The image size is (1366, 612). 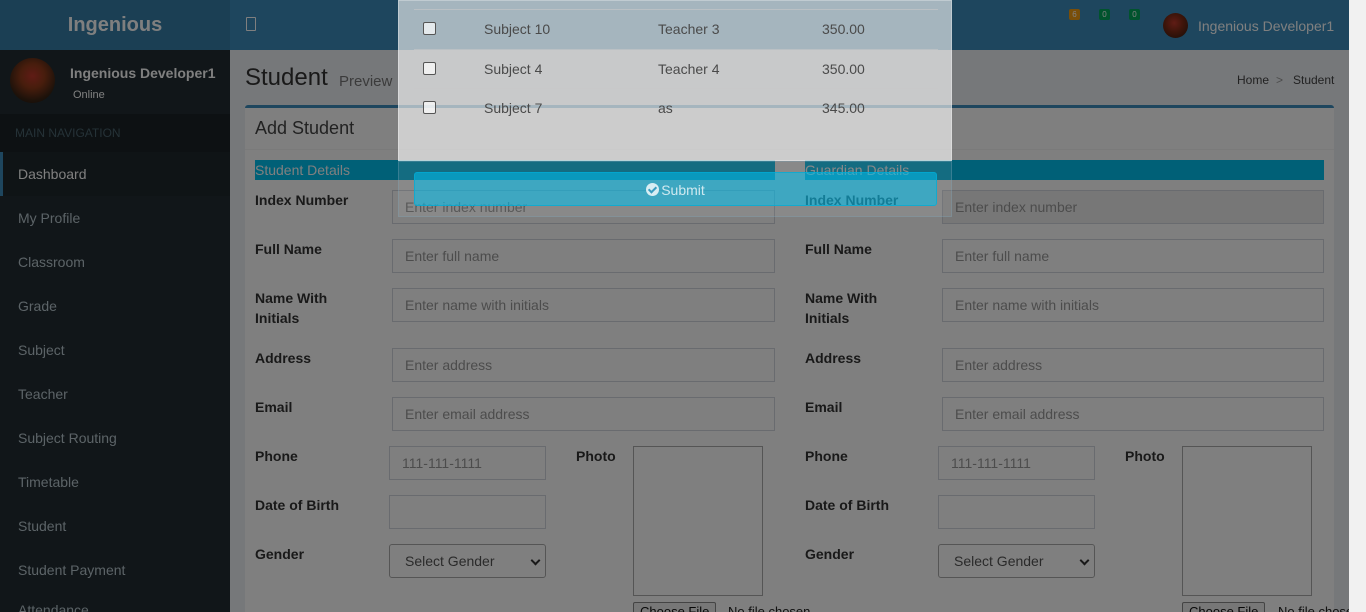 I want to click on table-row: Subject 4 Teacher 4 350.00, so click(x=676, y=68).